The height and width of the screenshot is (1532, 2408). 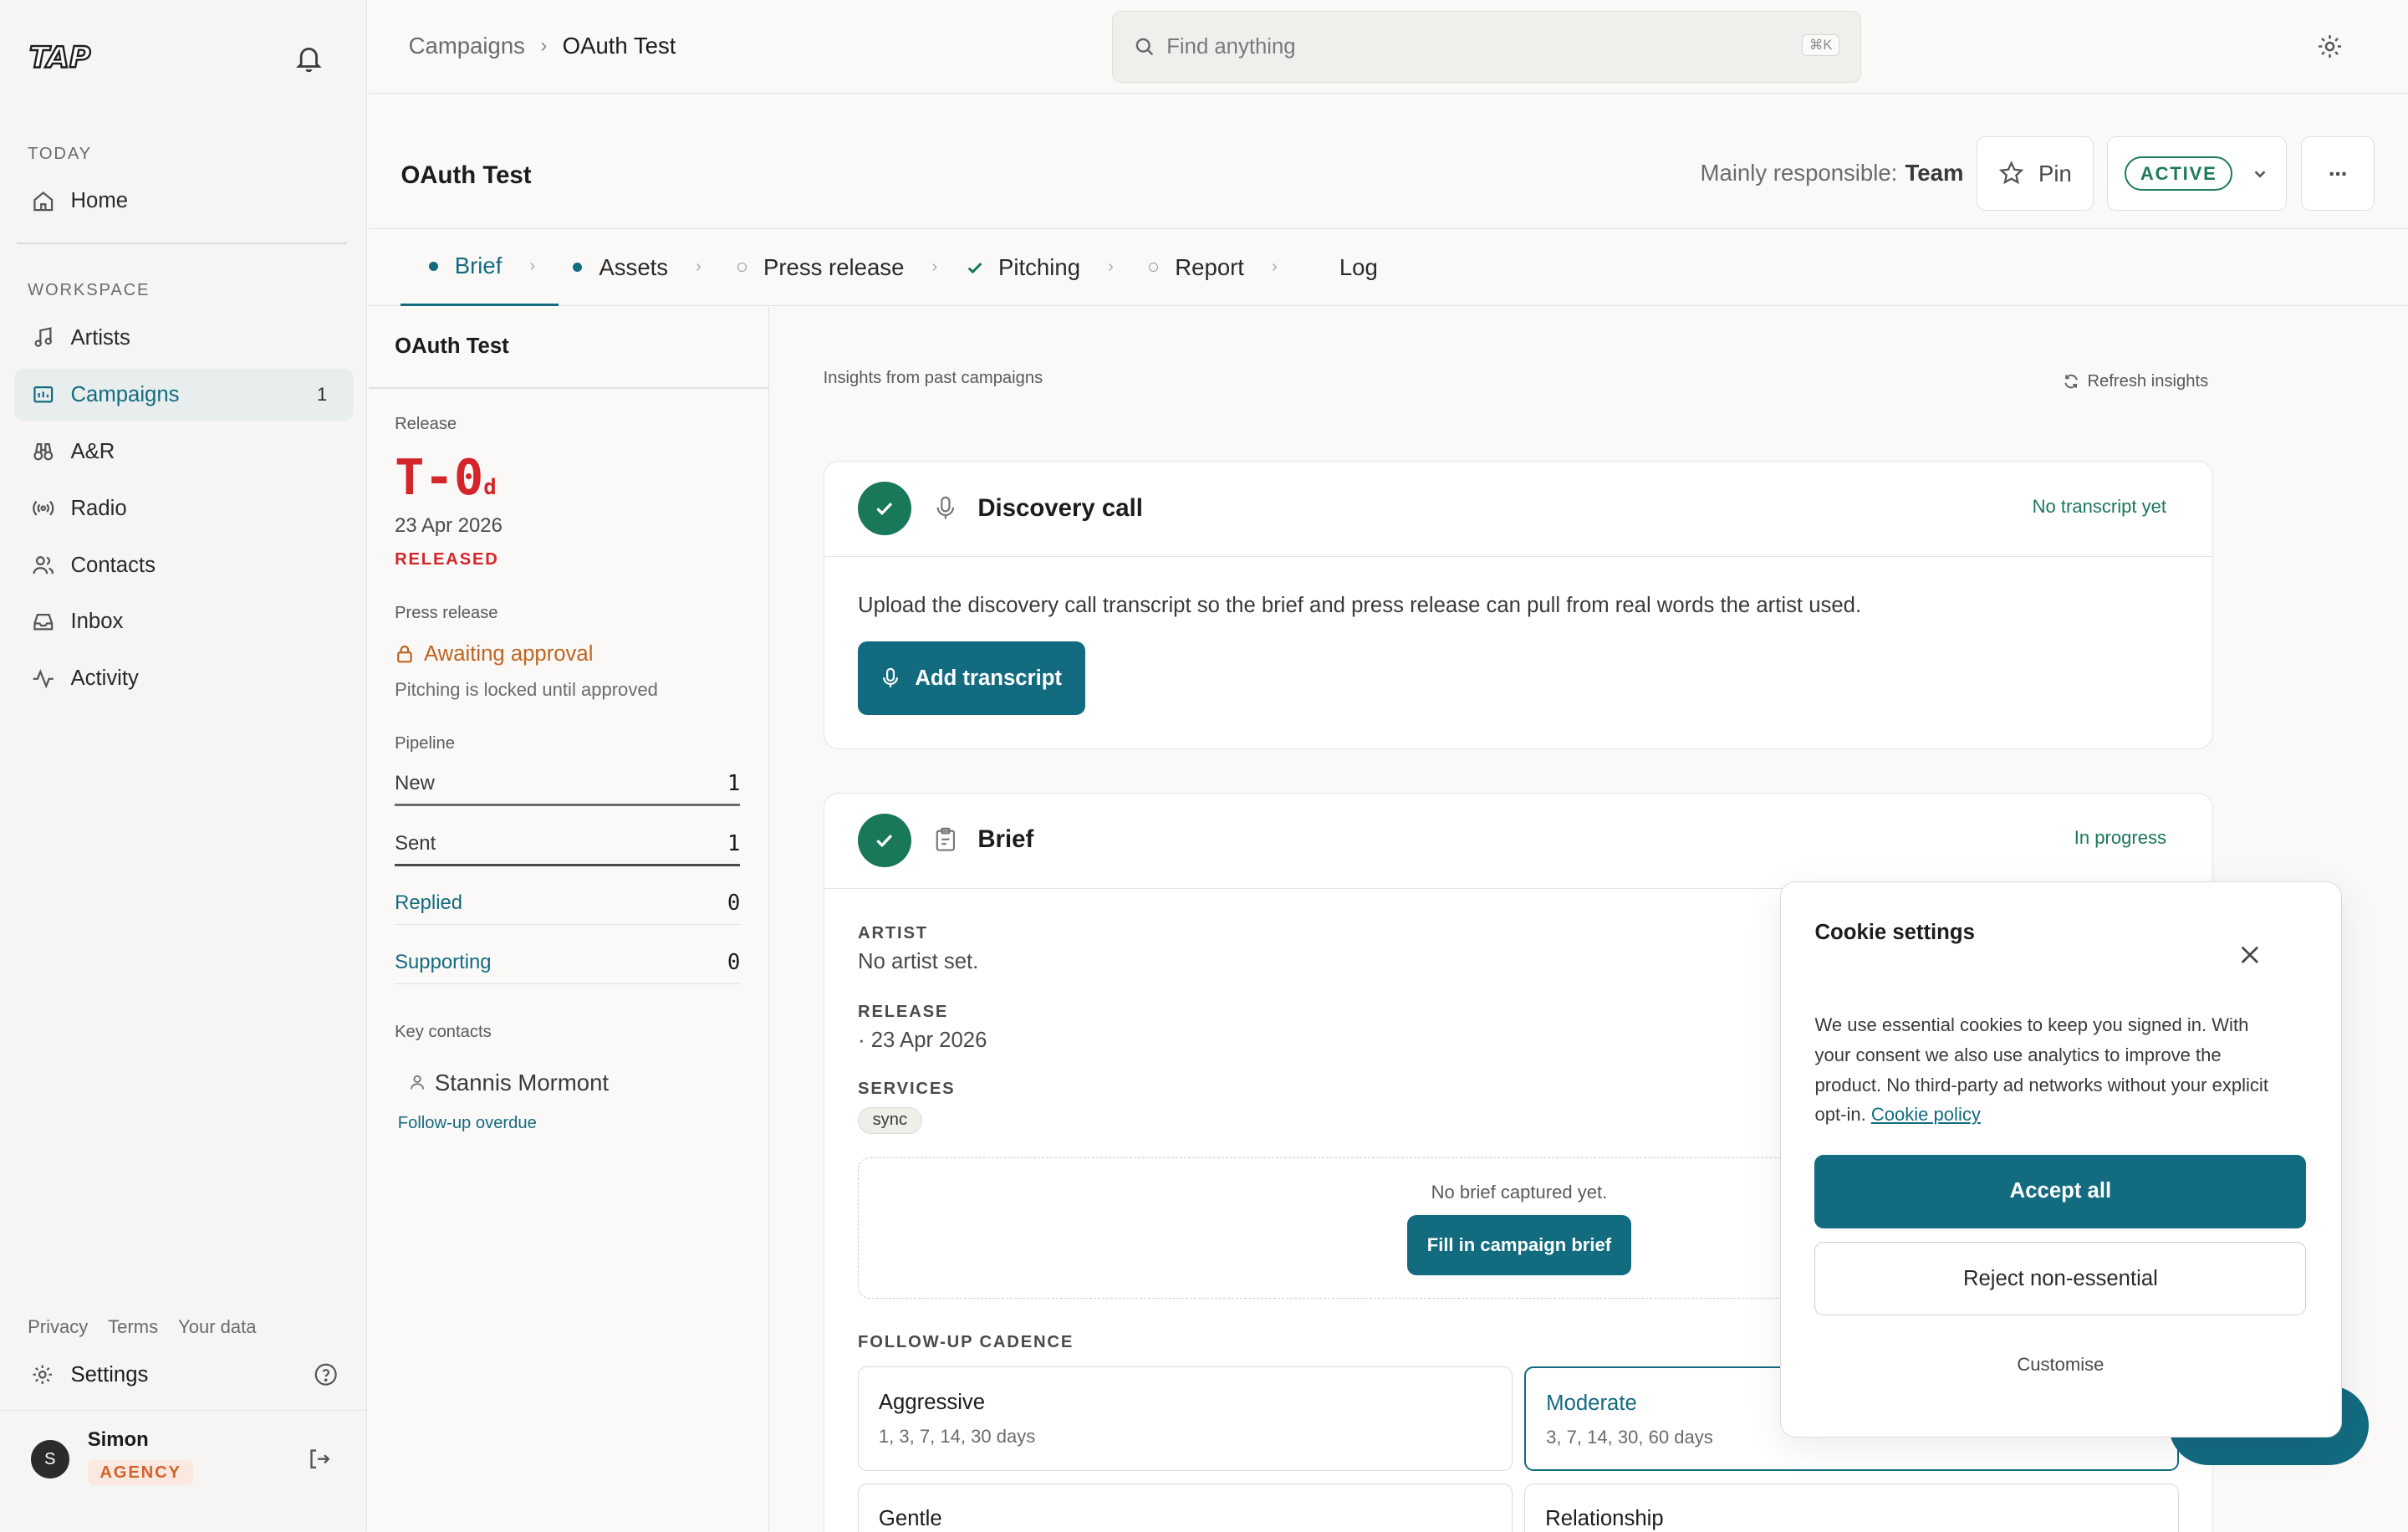 I want to click on clipboard-icon, so click(x=946, y=839).